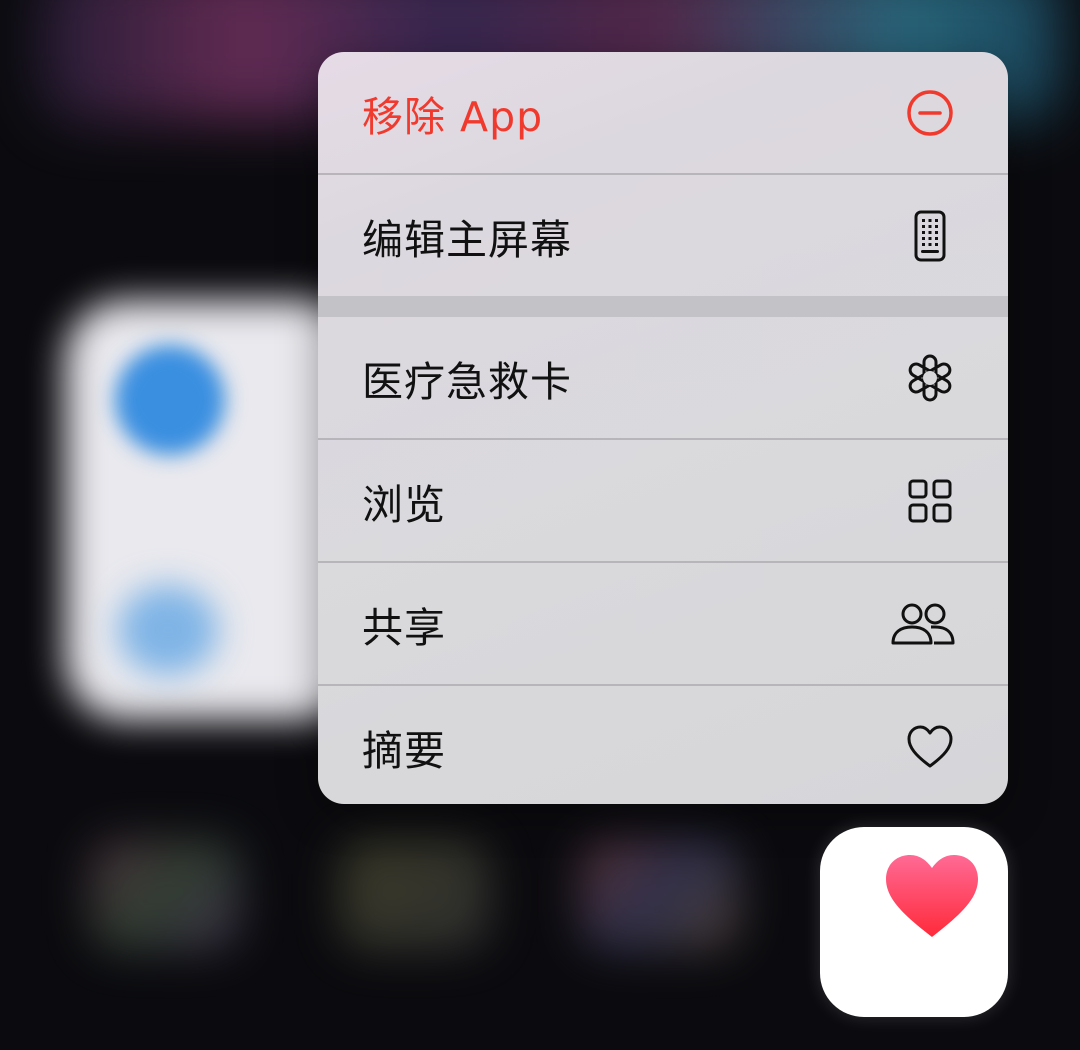  What do you see at coordinates (663, 306) in the screenshot?
I see `menu-section-separator` at bounding box center [663, 306].